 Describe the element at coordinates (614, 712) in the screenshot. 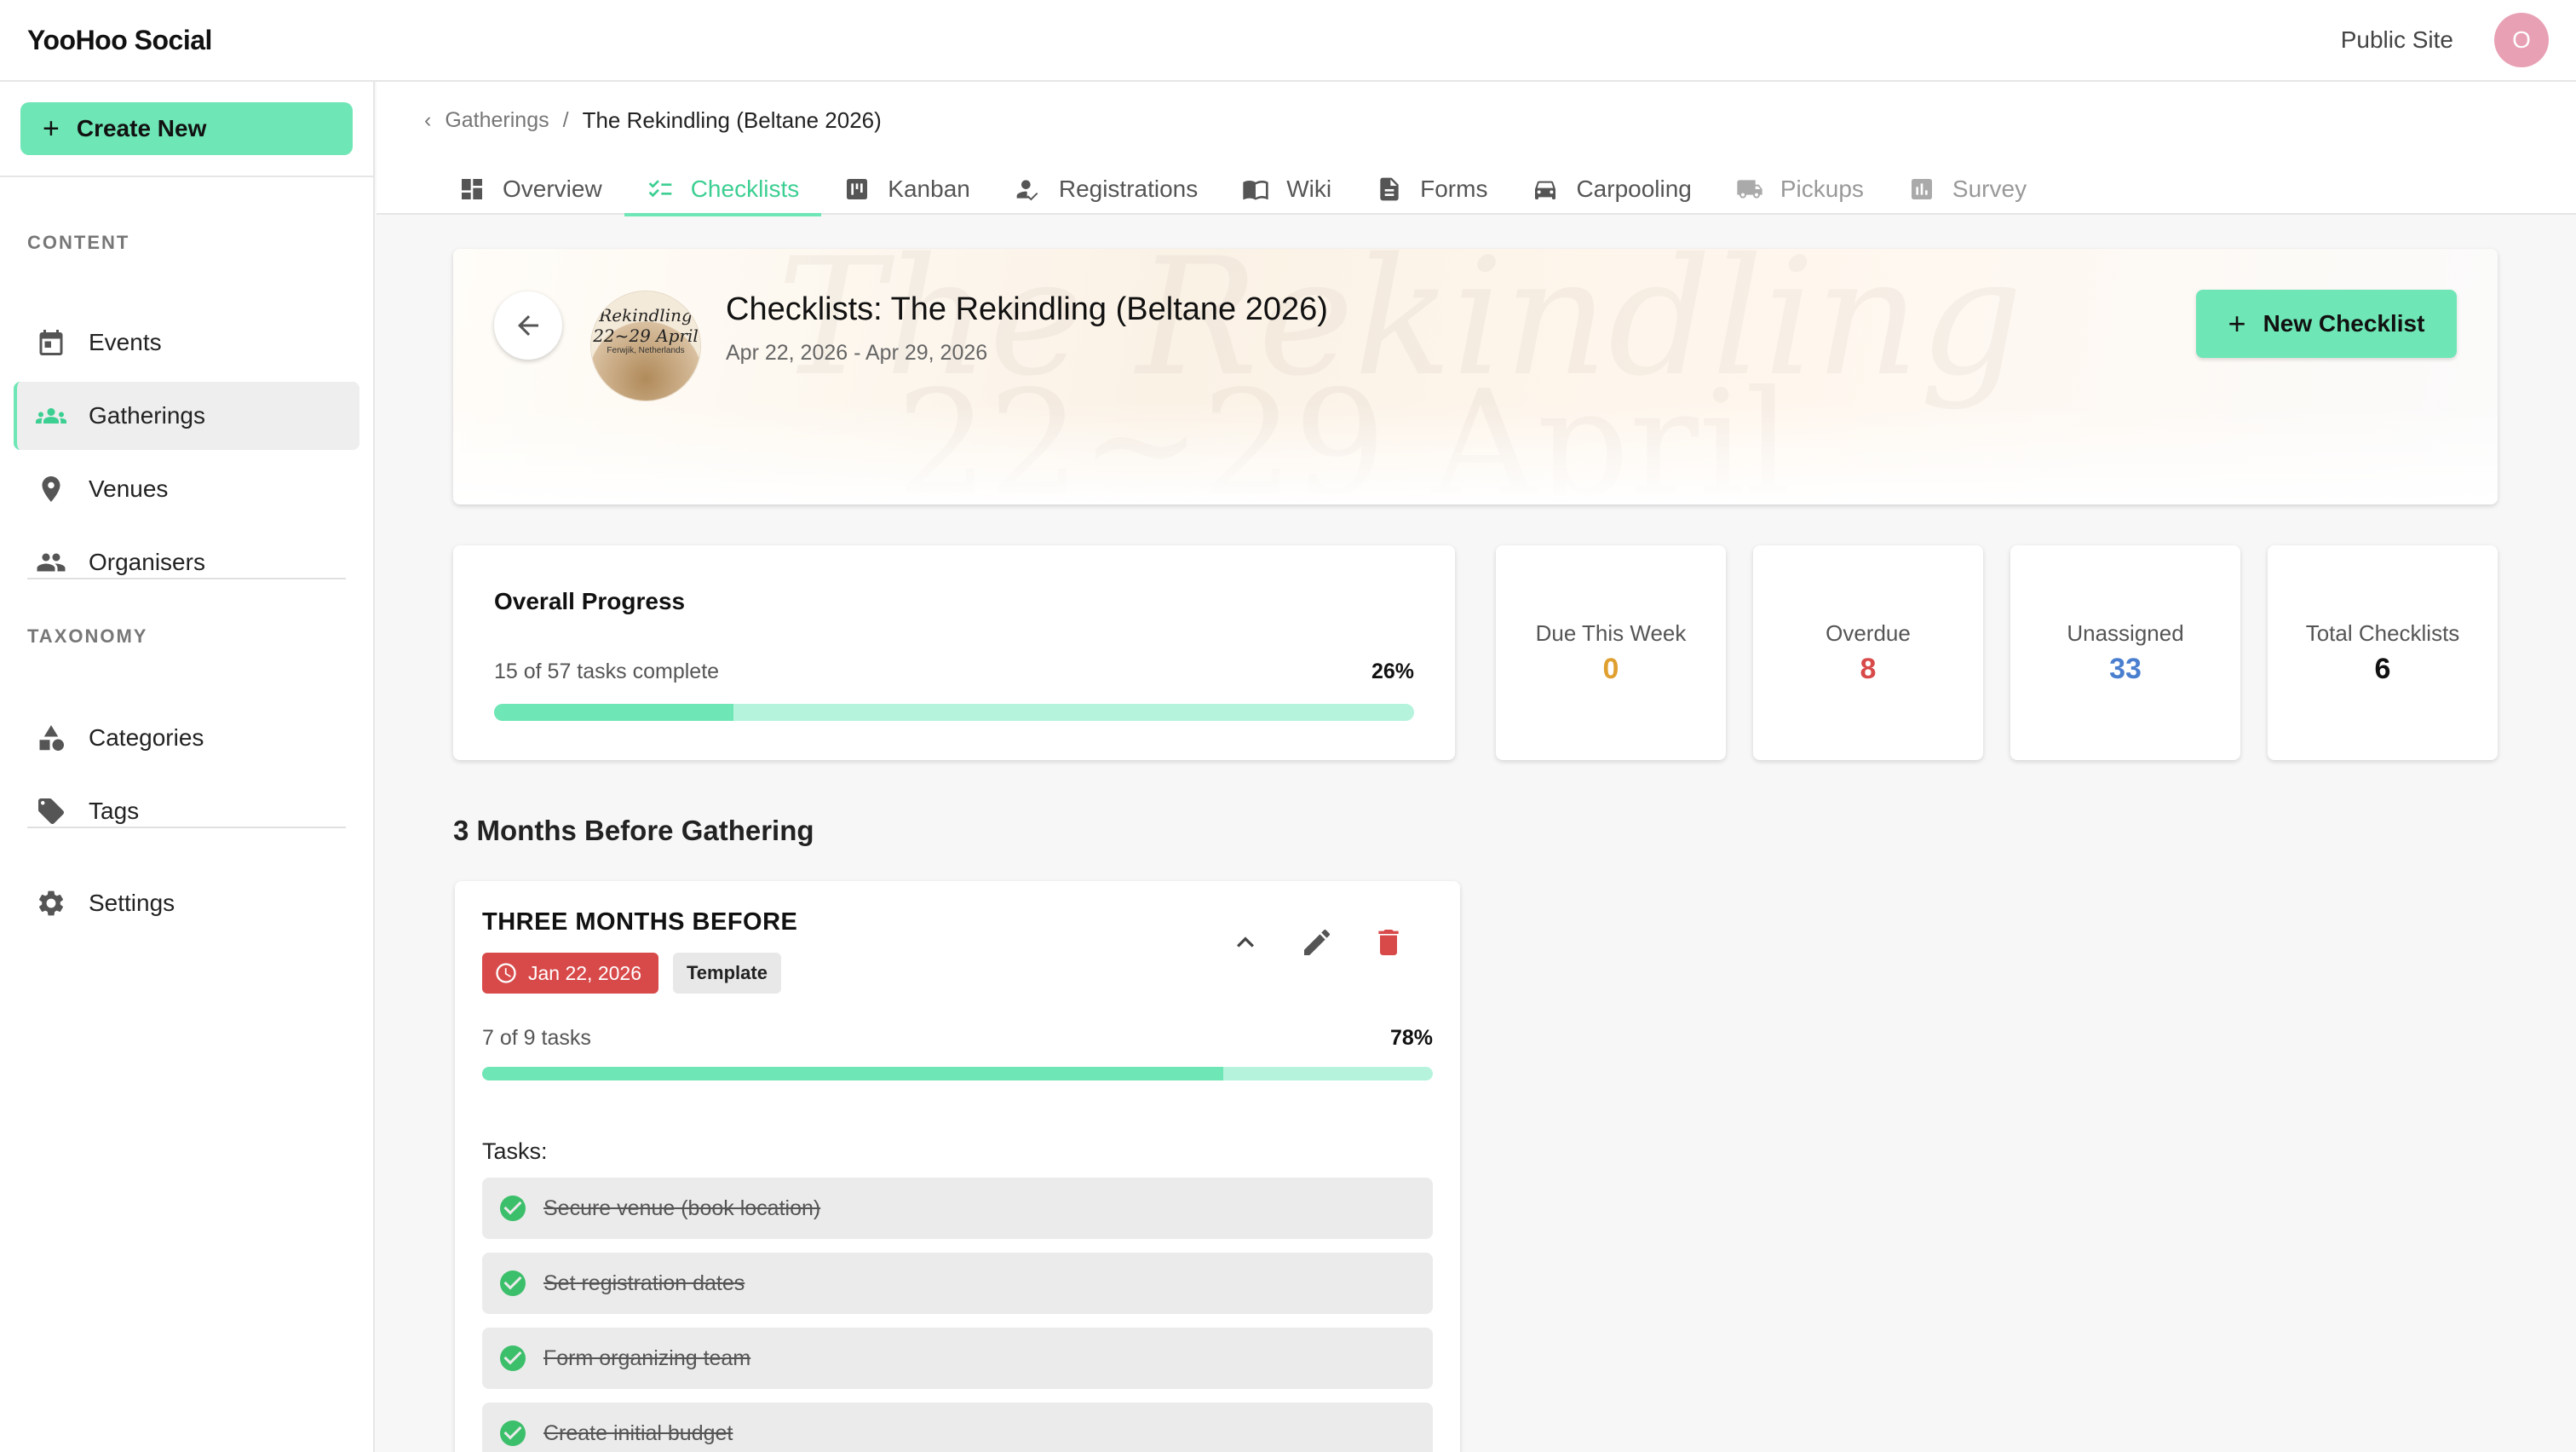

I see `overall-progress-fill` at that location.